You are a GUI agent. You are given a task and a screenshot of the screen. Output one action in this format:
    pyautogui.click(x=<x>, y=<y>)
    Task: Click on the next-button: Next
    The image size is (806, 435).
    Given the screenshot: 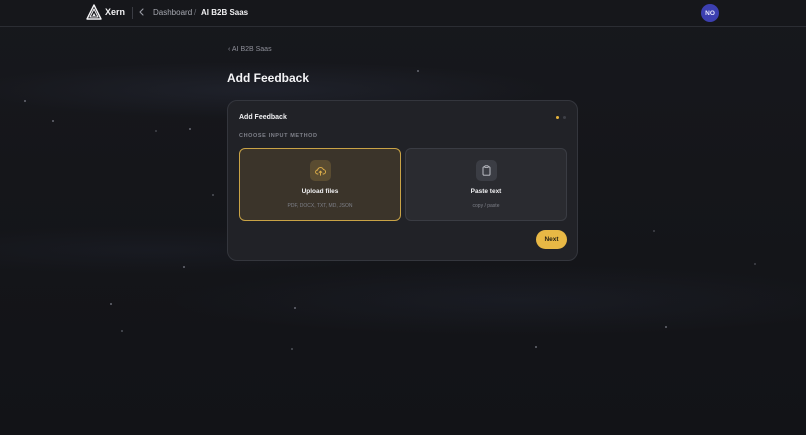 What is the action you would take?
    pyautogui.click(x=551, y=239)
    